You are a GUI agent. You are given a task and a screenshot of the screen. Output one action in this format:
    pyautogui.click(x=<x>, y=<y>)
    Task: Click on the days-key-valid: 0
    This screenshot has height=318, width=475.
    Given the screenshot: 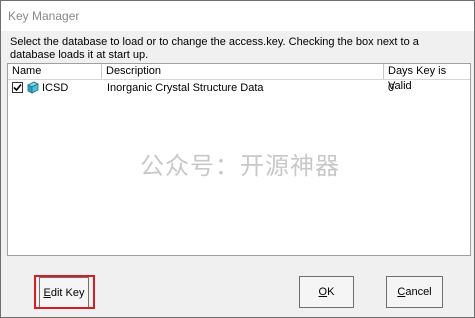 What is the action you would take?
    pyautogui.click(x=391, y=88)
    